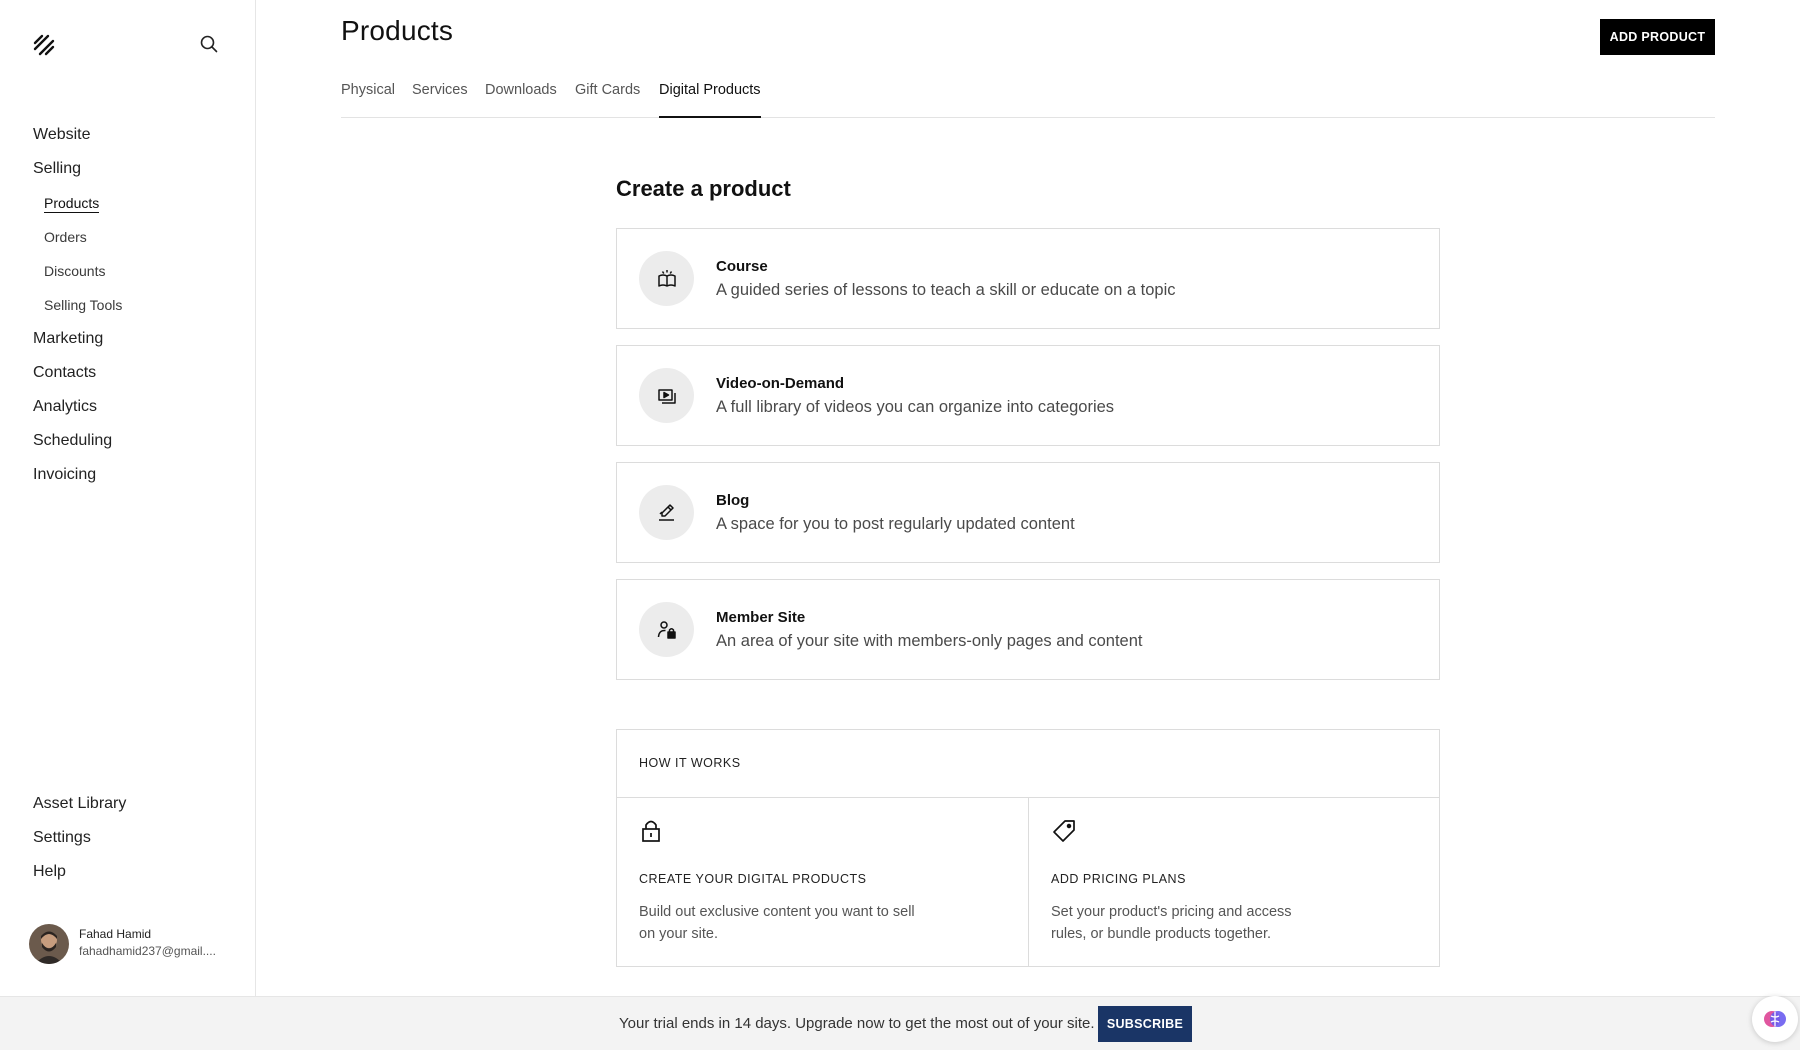 The width and height of the screenshot is (1800, 1050). Describe the element at coordinates (44, 45) in the screenshot. I see `squarespace-logo-icon` at that location.